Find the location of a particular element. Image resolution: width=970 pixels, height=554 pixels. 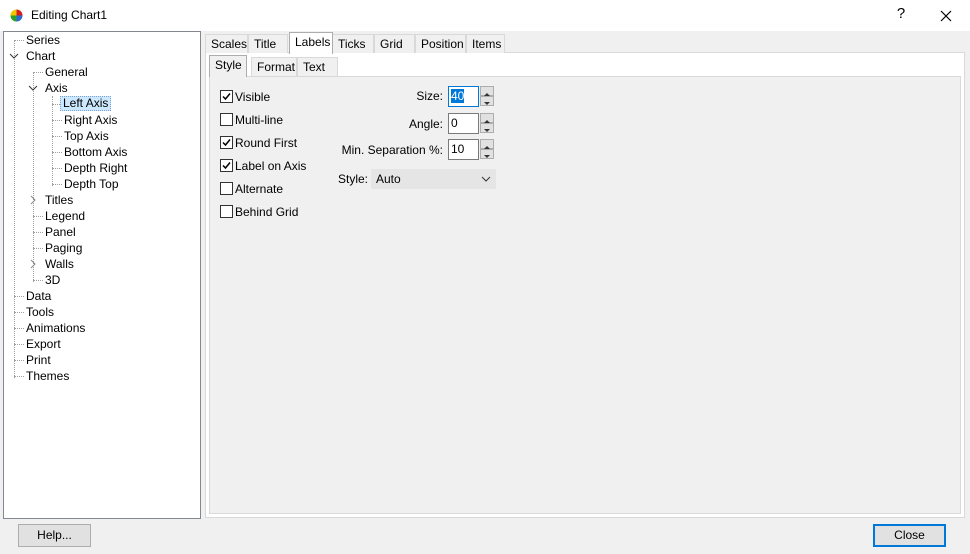

tab-style: Style is located at coordinates (228, 66).